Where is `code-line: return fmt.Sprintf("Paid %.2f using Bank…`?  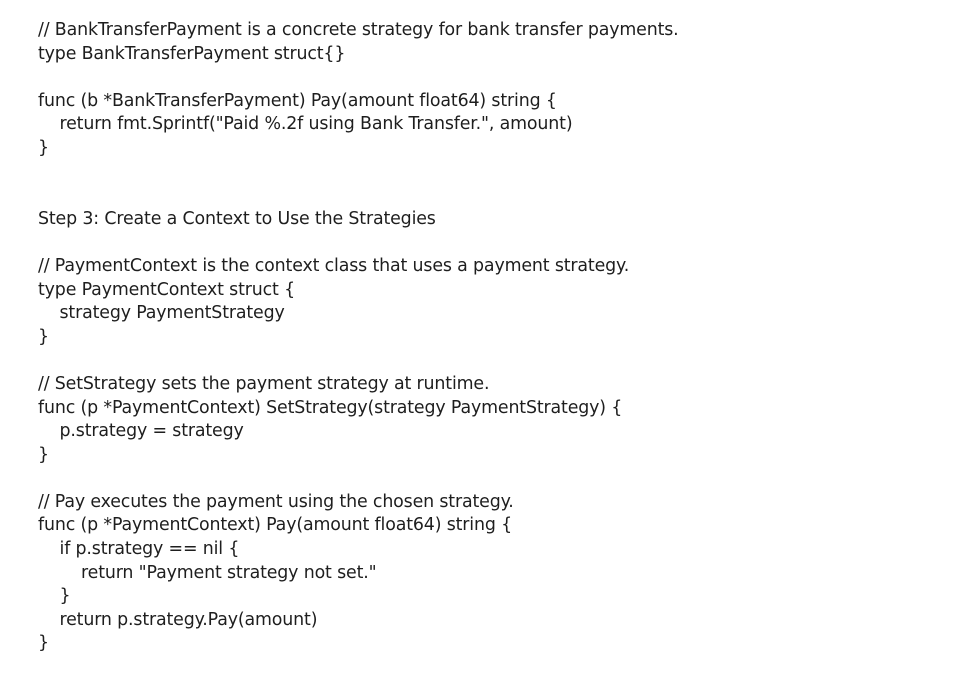
code-line: return fmt.Sprintf("Paid %.2f using Bank… is located at coordinates (305, 124).